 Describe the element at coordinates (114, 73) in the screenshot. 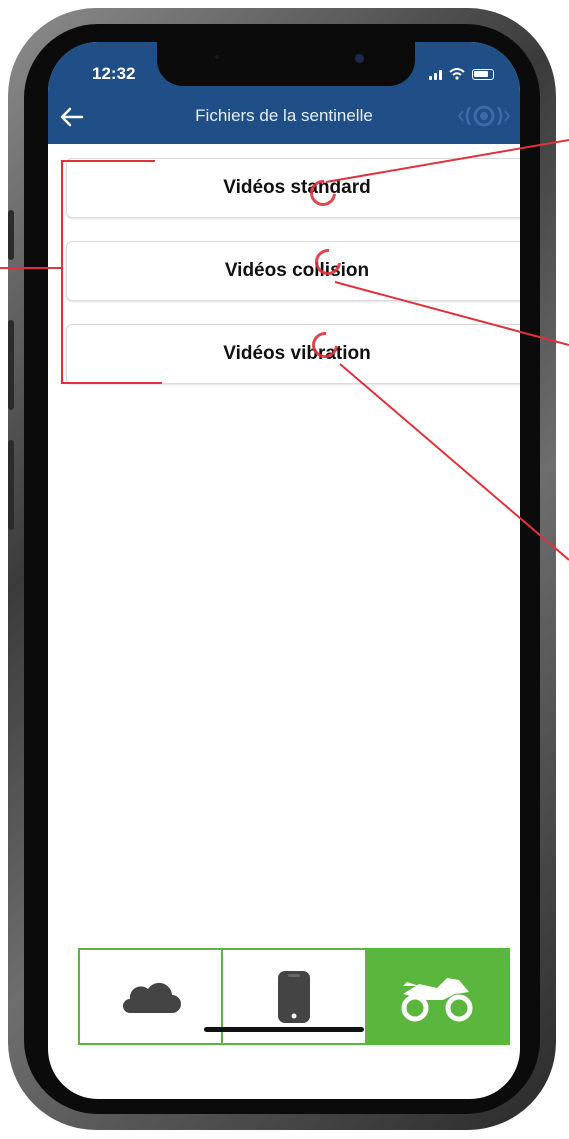

I see `status-time: 12:32` at that location.